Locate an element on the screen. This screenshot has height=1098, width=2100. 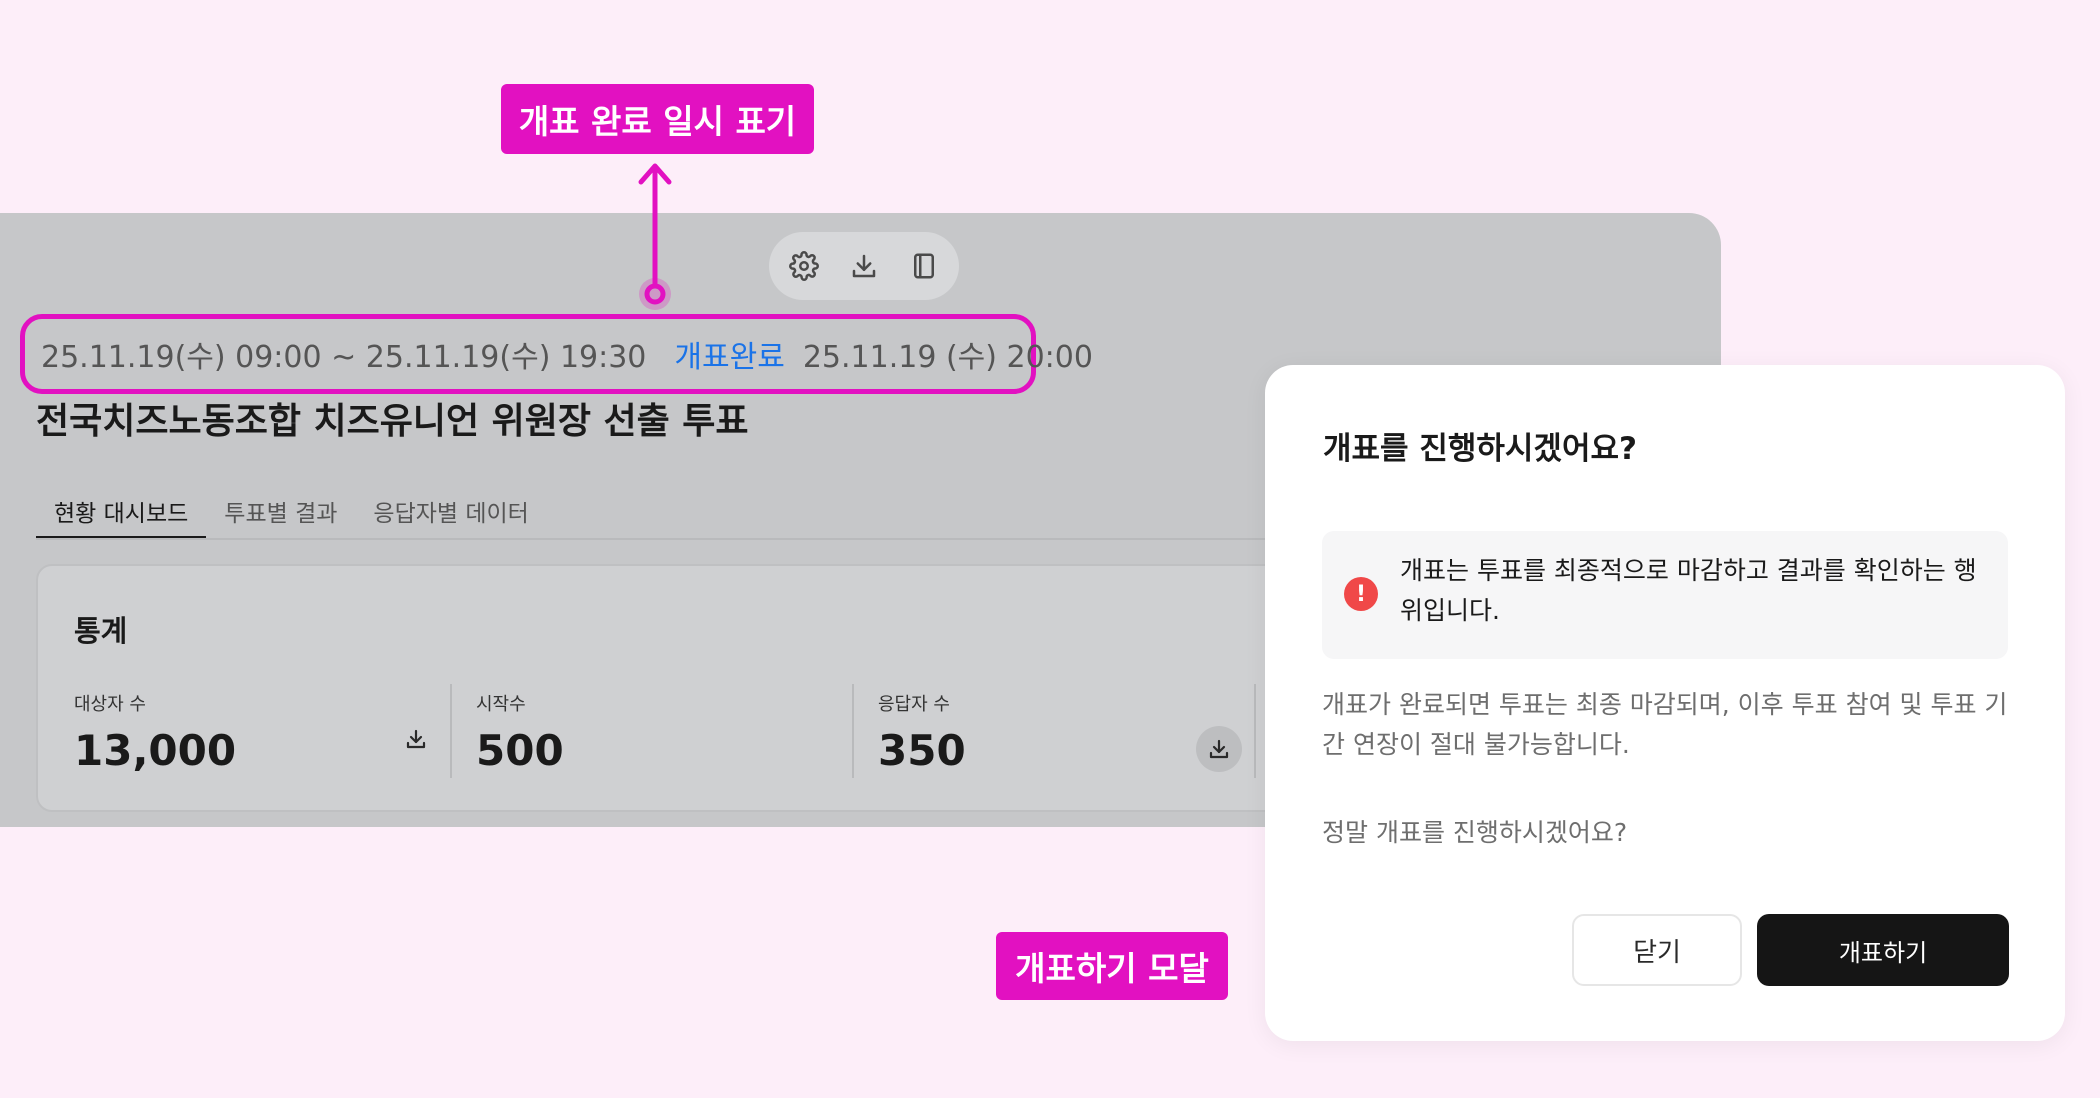
modal-annotation-label: 개표하기 모달 is located at coordinates (1112, 966).